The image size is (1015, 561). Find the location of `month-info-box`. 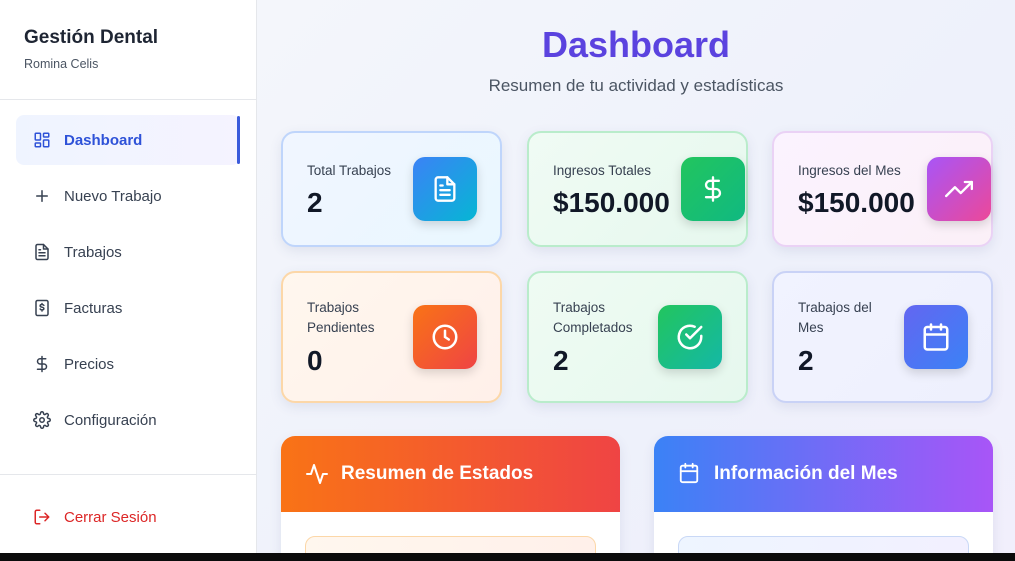

month-info-box is located at coordinates (823, 544).